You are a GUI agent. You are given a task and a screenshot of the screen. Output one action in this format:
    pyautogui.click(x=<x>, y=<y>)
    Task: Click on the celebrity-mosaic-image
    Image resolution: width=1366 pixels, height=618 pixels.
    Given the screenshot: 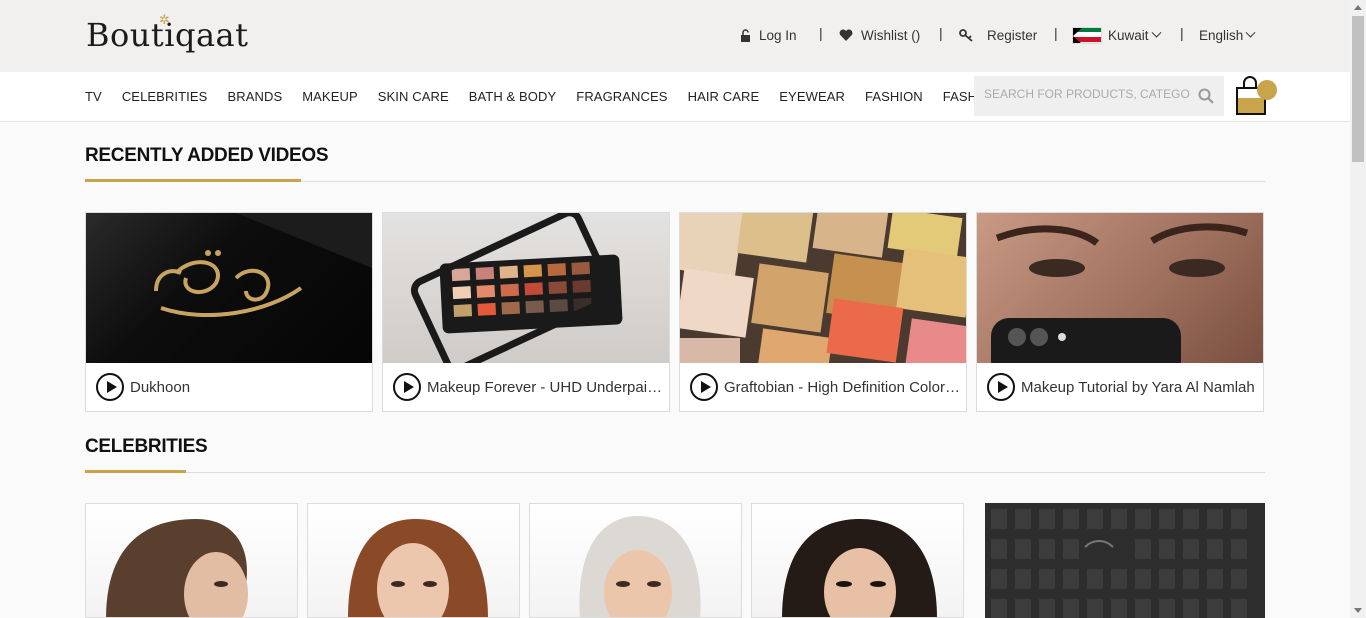 What is the action you would take?
    pyautogui.click(x=1119, y=563)
    